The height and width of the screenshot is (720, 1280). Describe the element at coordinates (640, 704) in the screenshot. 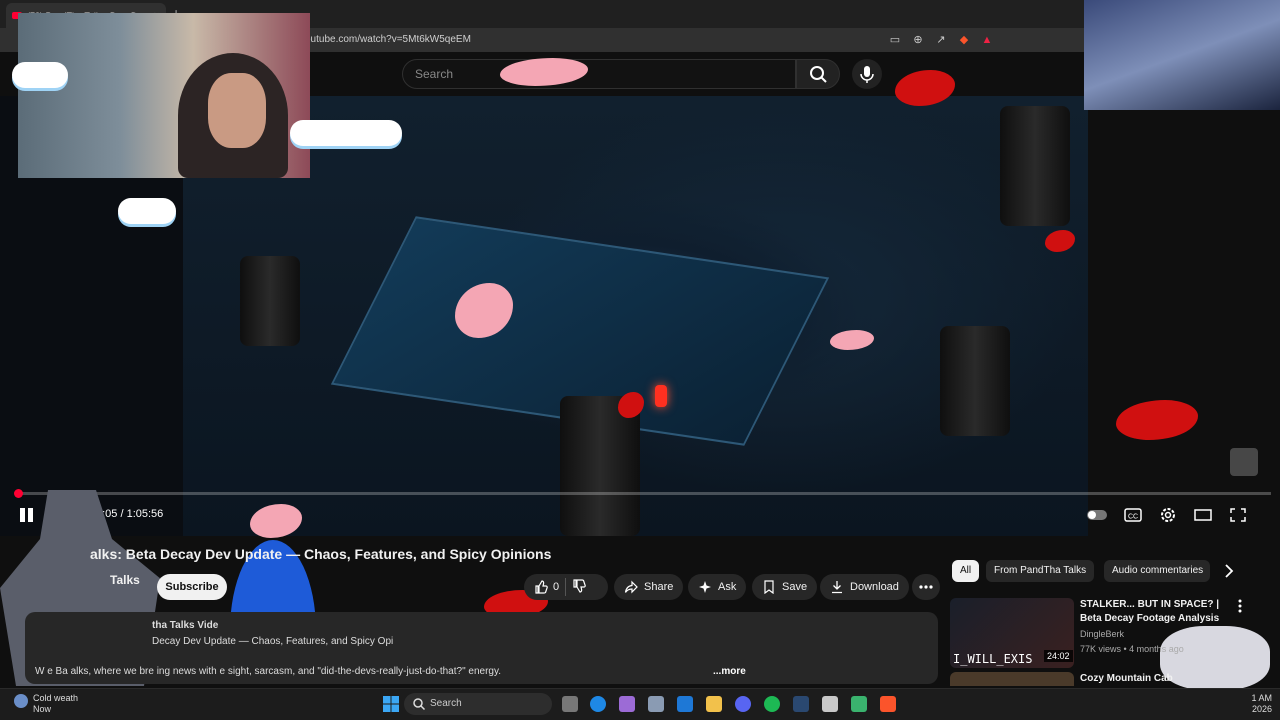

I see `windows-taskbar` at that location.